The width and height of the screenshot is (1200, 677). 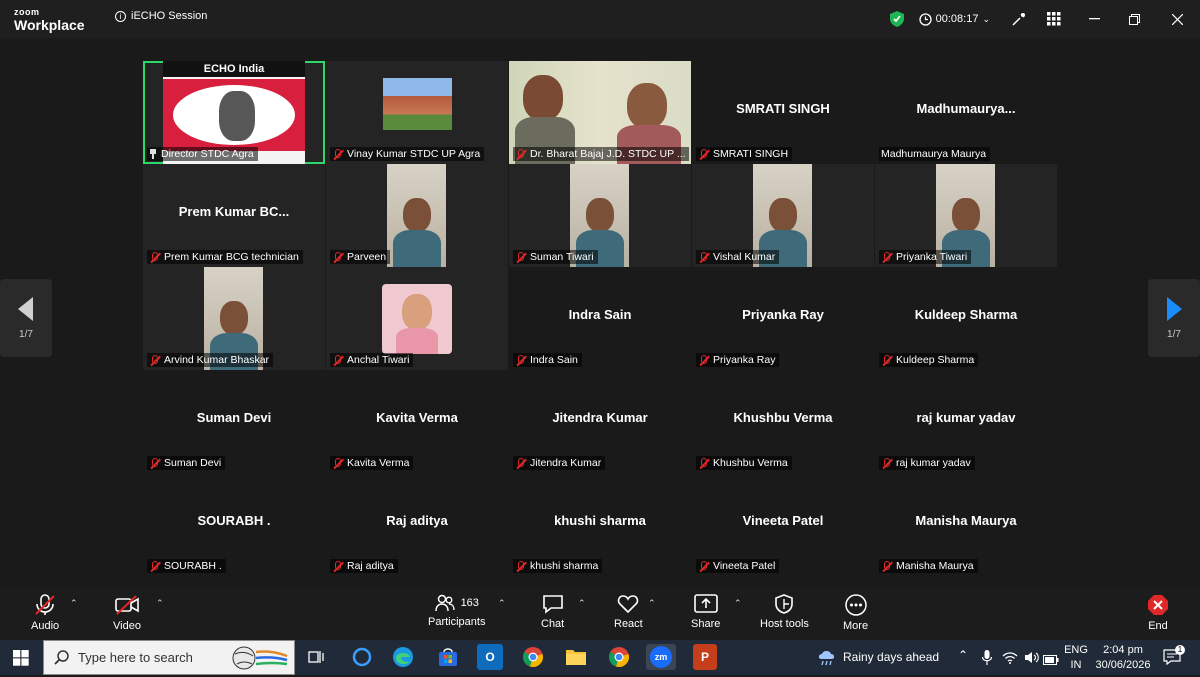 What do you see at coordinates (966, 112) in the screenshot?
I see `participant-tile: Madhumaurya... Madhumaurya Maurya` at bounding box center [966, 112].